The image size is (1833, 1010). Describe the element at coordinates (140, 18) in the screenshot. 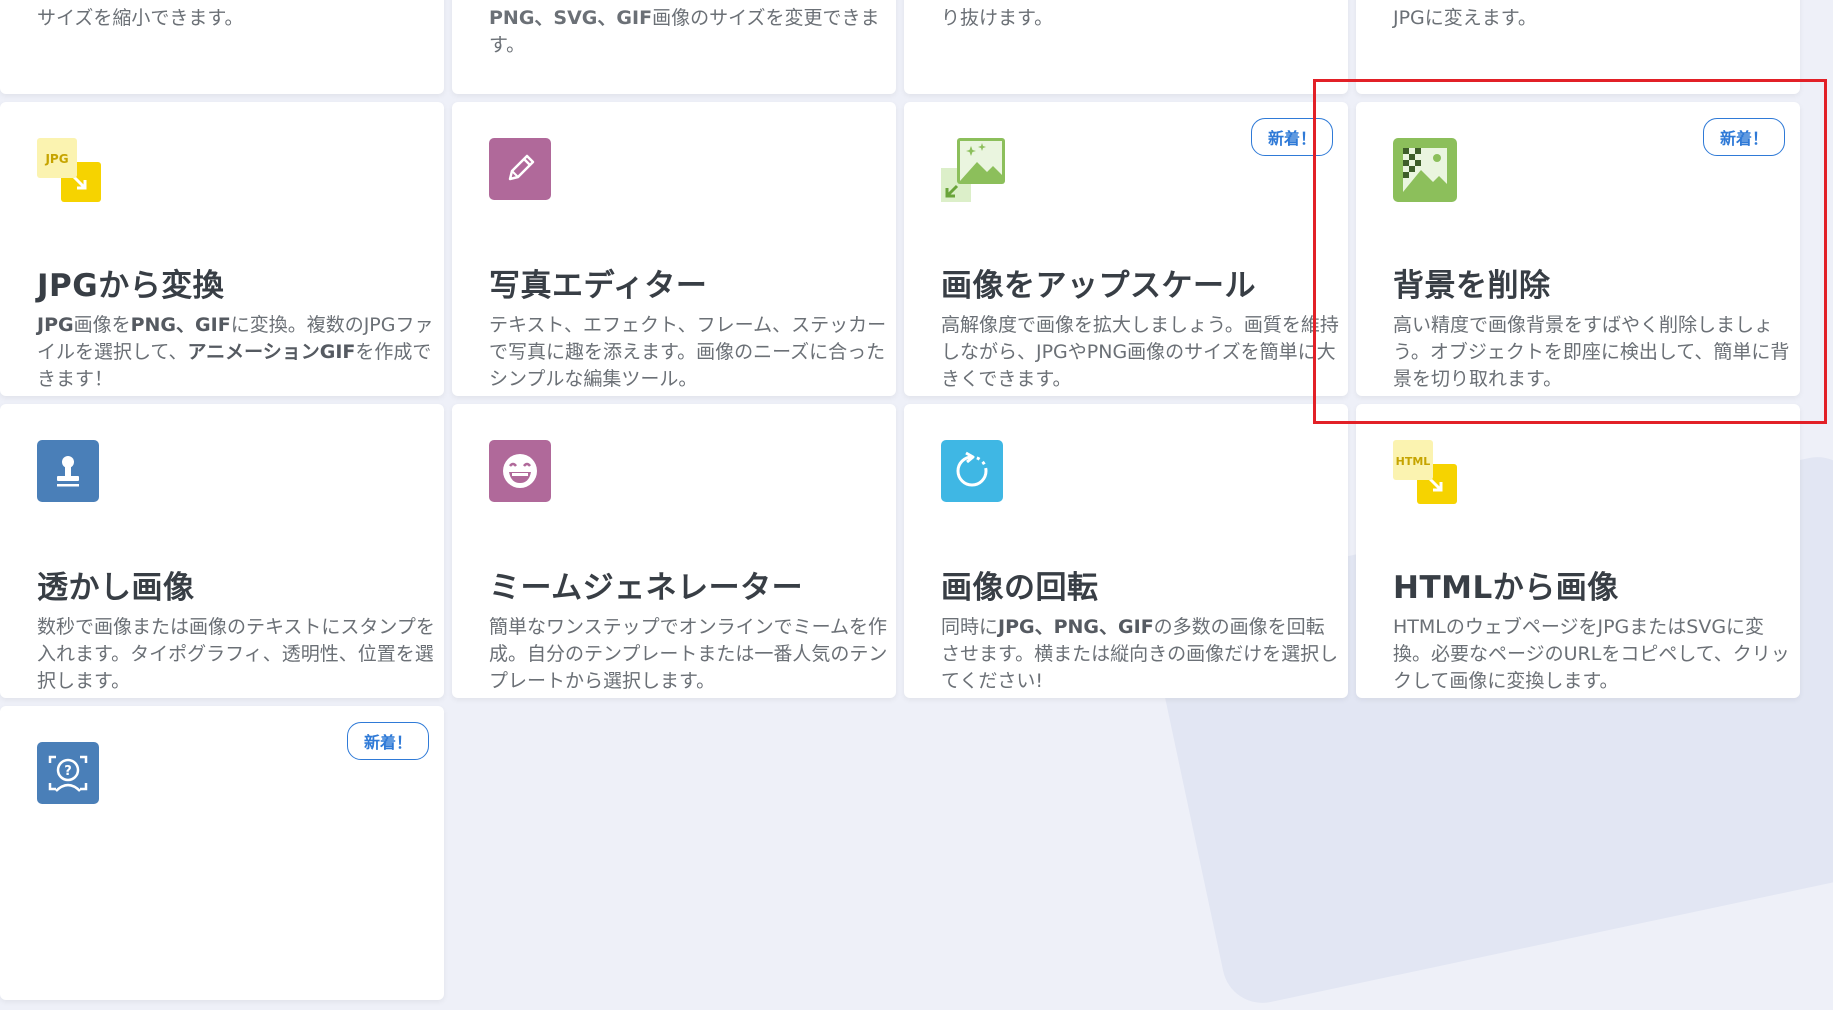

I see `tool-card-desc: サイズを縮小できます。` at that location.